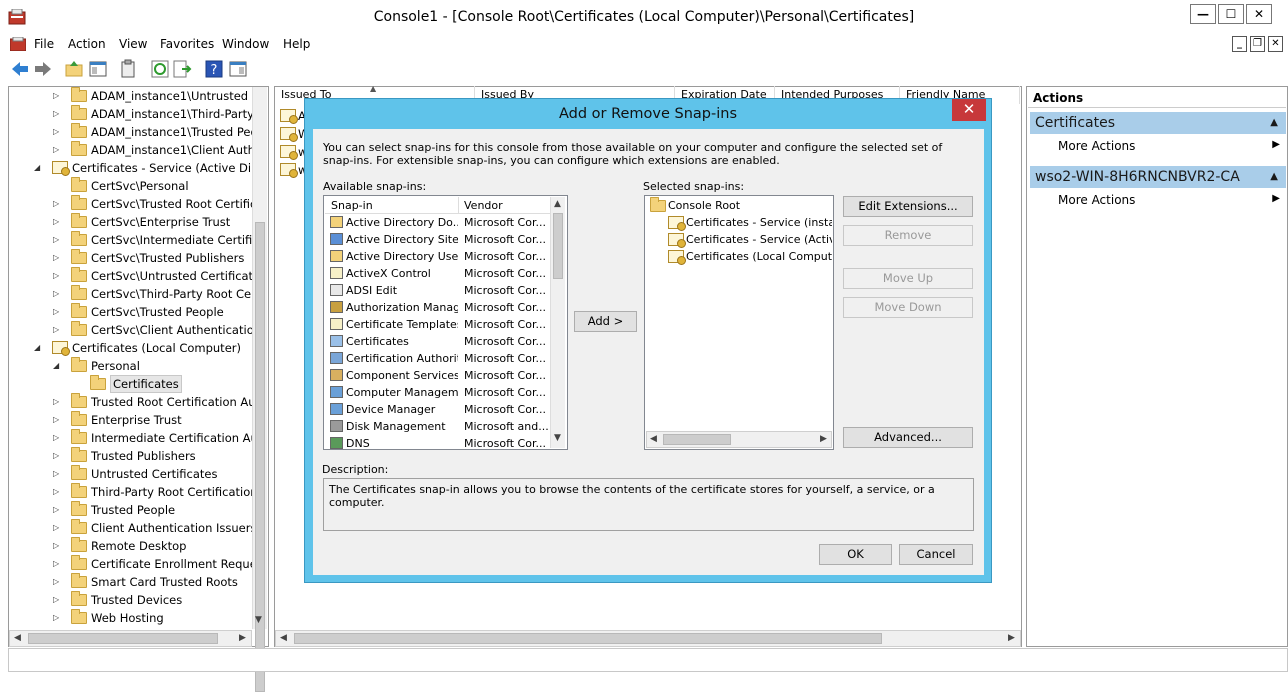  I want to click on list-hscroll-thumb, so click(588, 638).